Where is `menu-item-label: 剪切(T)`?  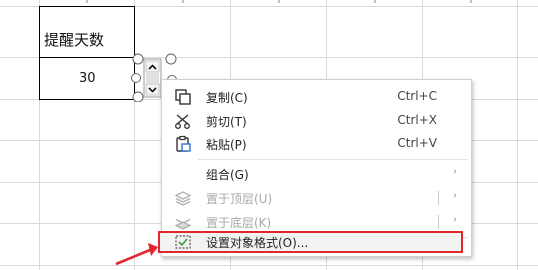 menu-item-label: 剪切(T) is located at coordinates (226, 122).